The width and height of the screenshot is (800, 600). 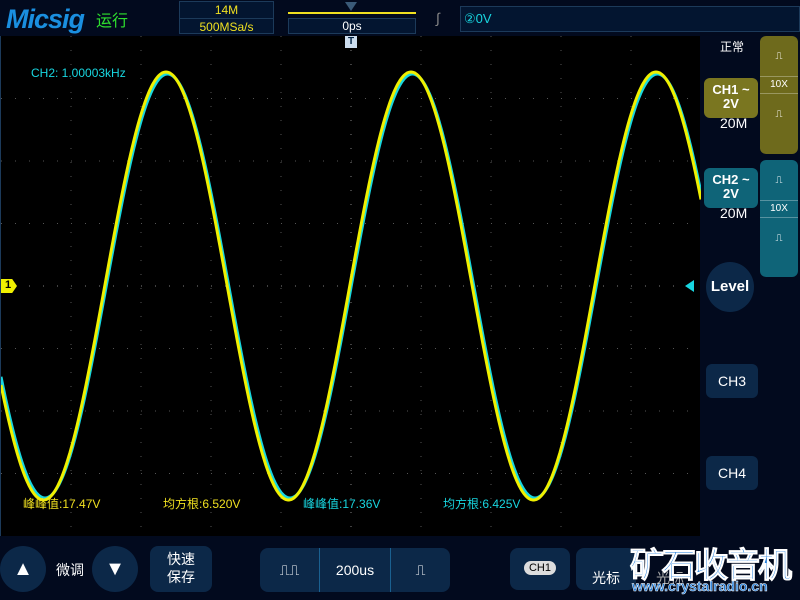 I want to click on ch2-scale: 2V, so click(x=731, y=193).